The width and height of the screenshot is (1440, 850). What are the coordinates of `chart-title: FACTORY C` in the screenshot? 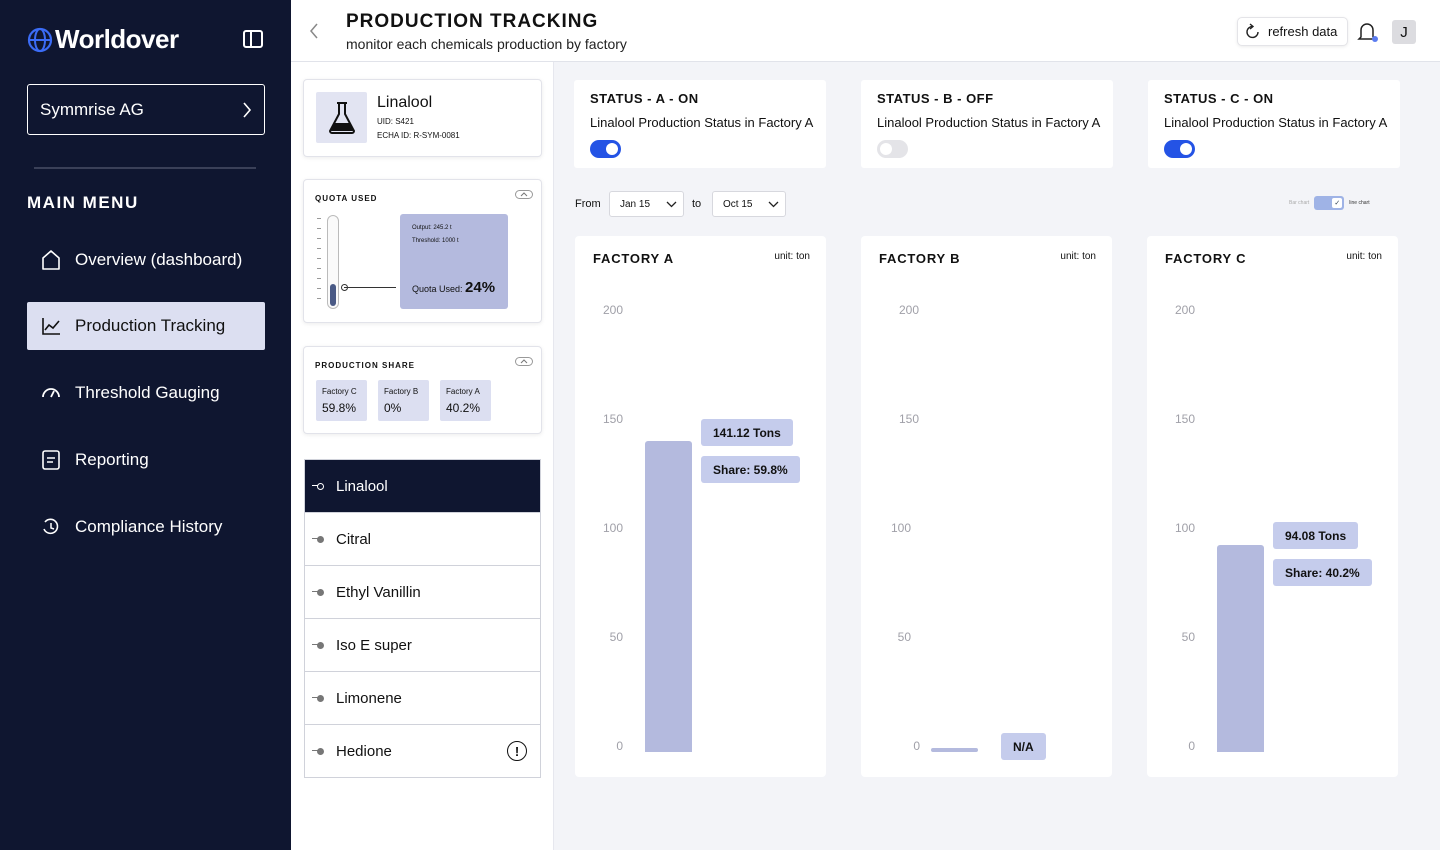 It's located at (1206, 258).